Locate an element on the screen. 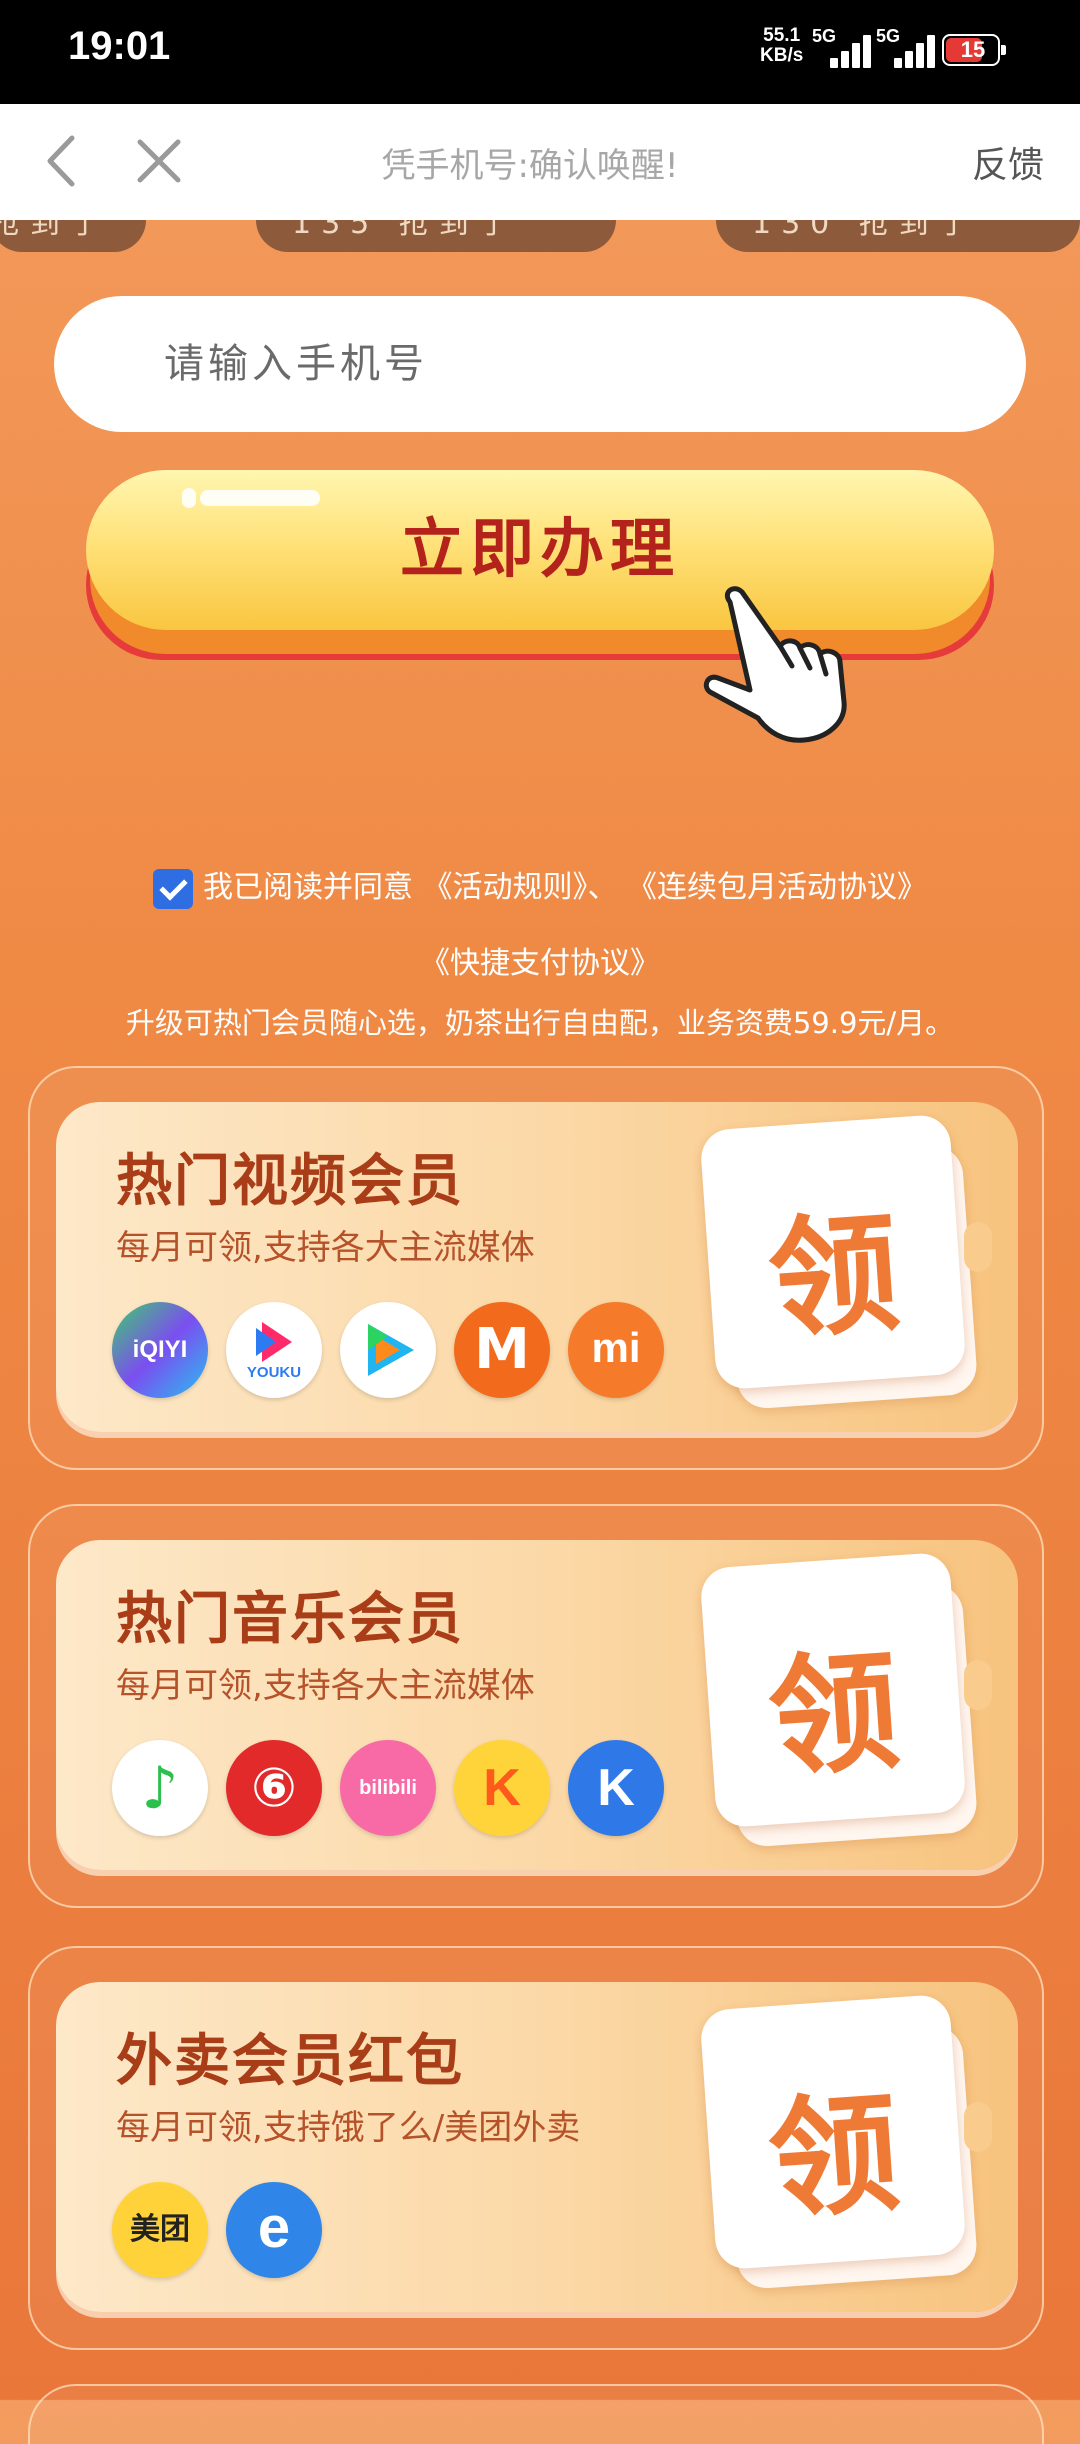 The width and height of the screenshot is (1080, 2444). agreement-checkbox is located at coordinates (172, 888).